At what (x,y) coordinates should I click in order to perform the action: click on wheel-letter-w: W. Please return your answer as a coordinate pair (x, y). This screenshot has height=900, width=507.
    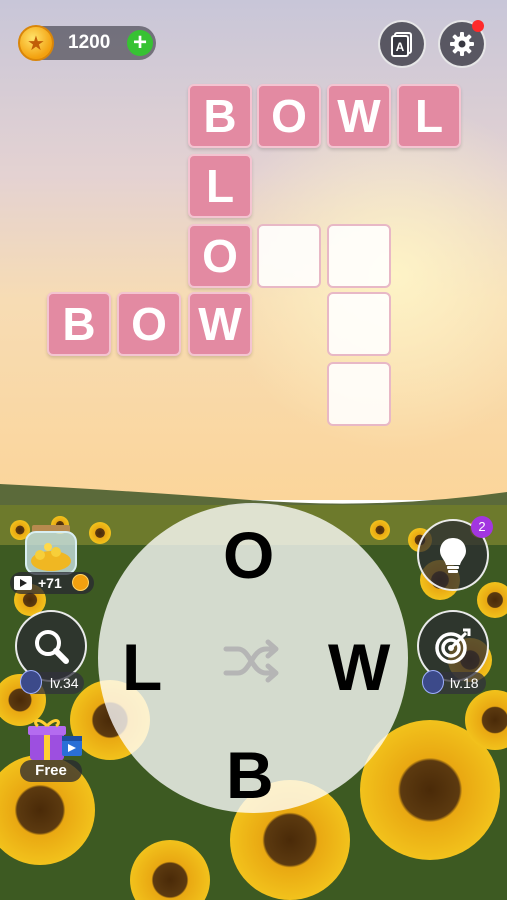
    Looking at the image, I should click on (359, 667).